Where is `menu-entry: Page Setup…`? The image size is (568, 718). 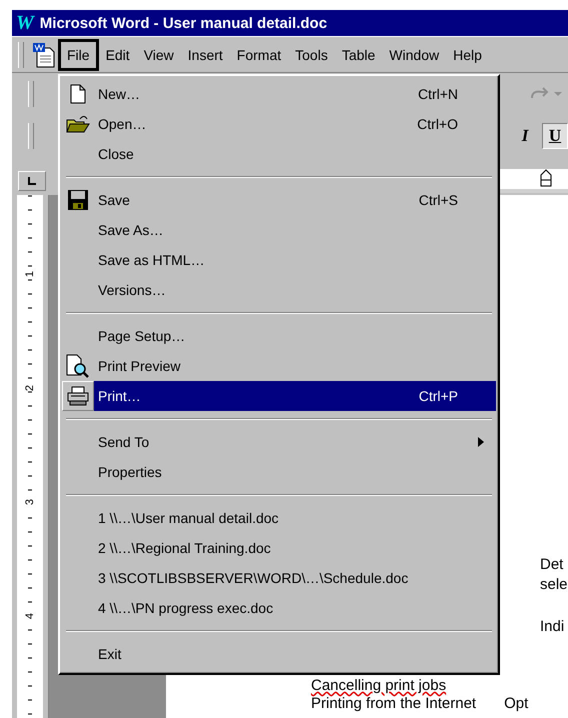 menu-entry: Page Setup… is located at coordinates (295, 336).